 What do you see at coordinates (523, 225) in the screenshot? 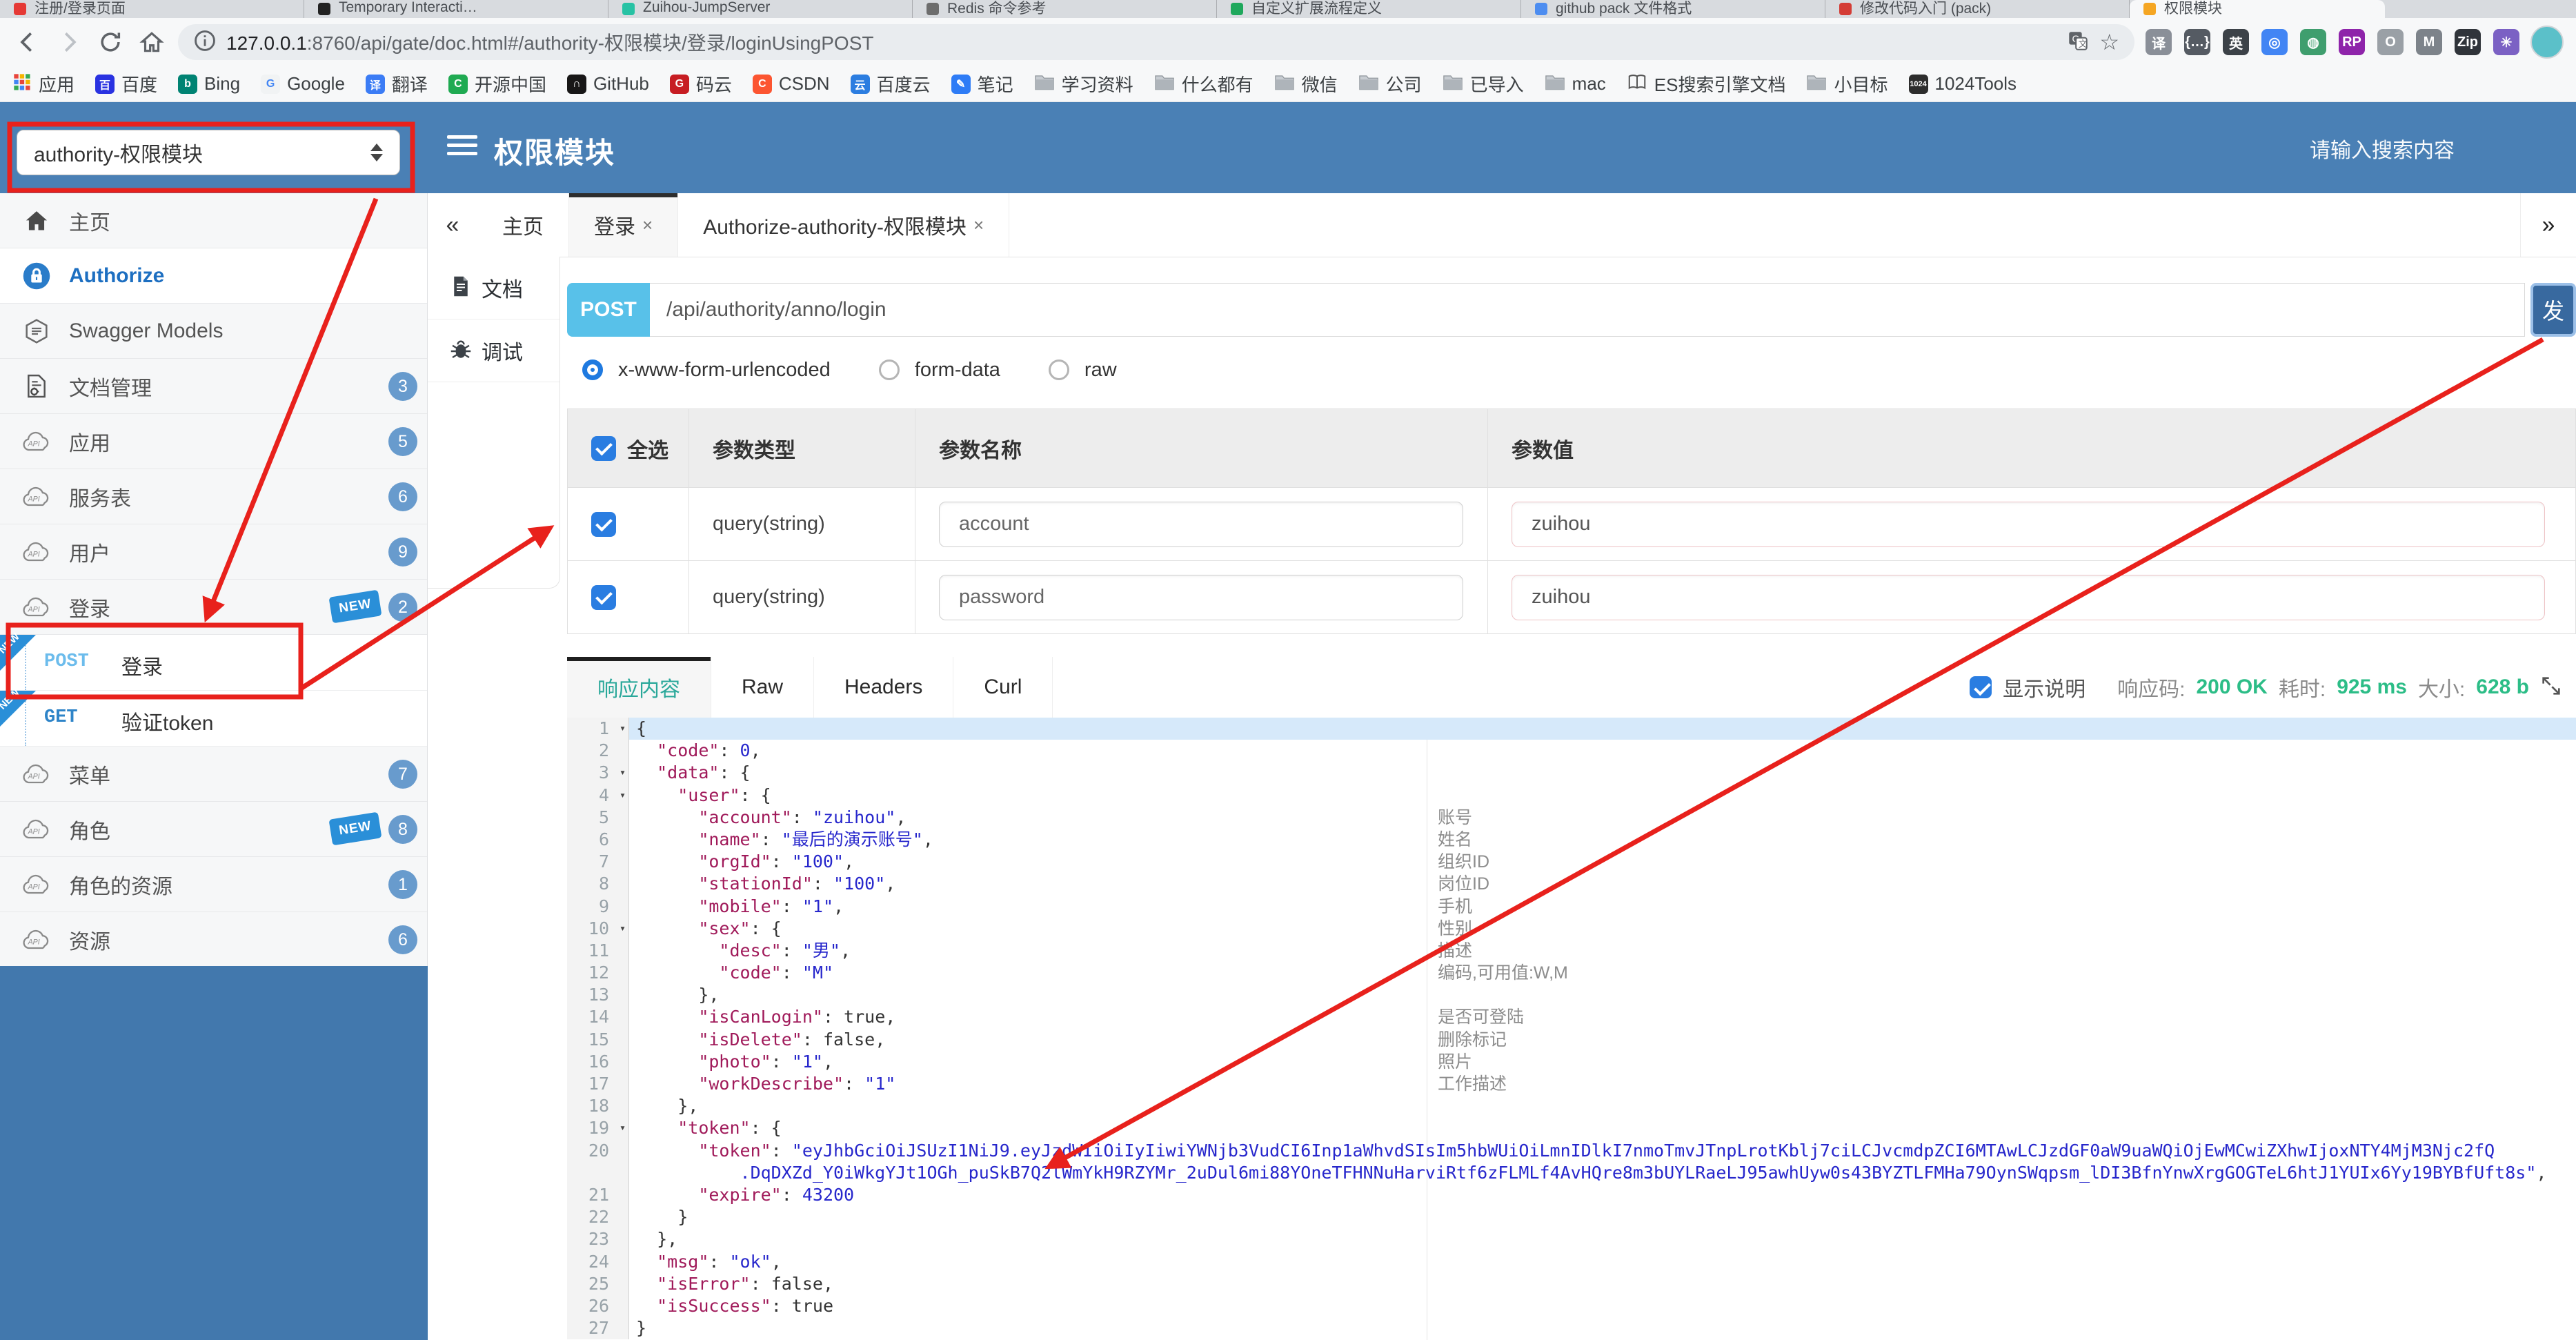
I see `tab-home: 主页` at bounding box center [523, 225].